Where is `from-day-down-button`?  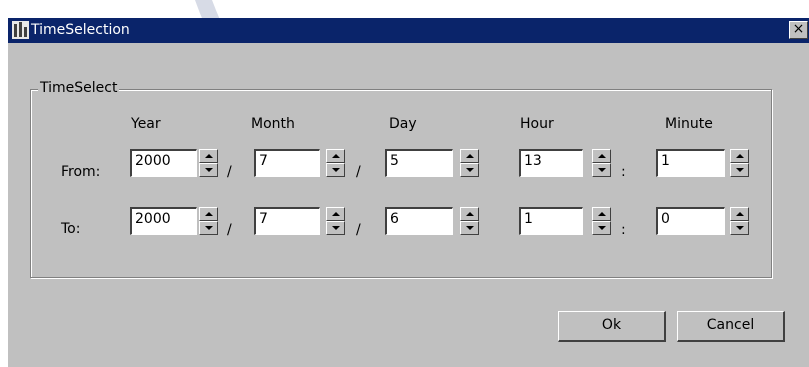 from-day-down-button is located at coordinates (469, 170).